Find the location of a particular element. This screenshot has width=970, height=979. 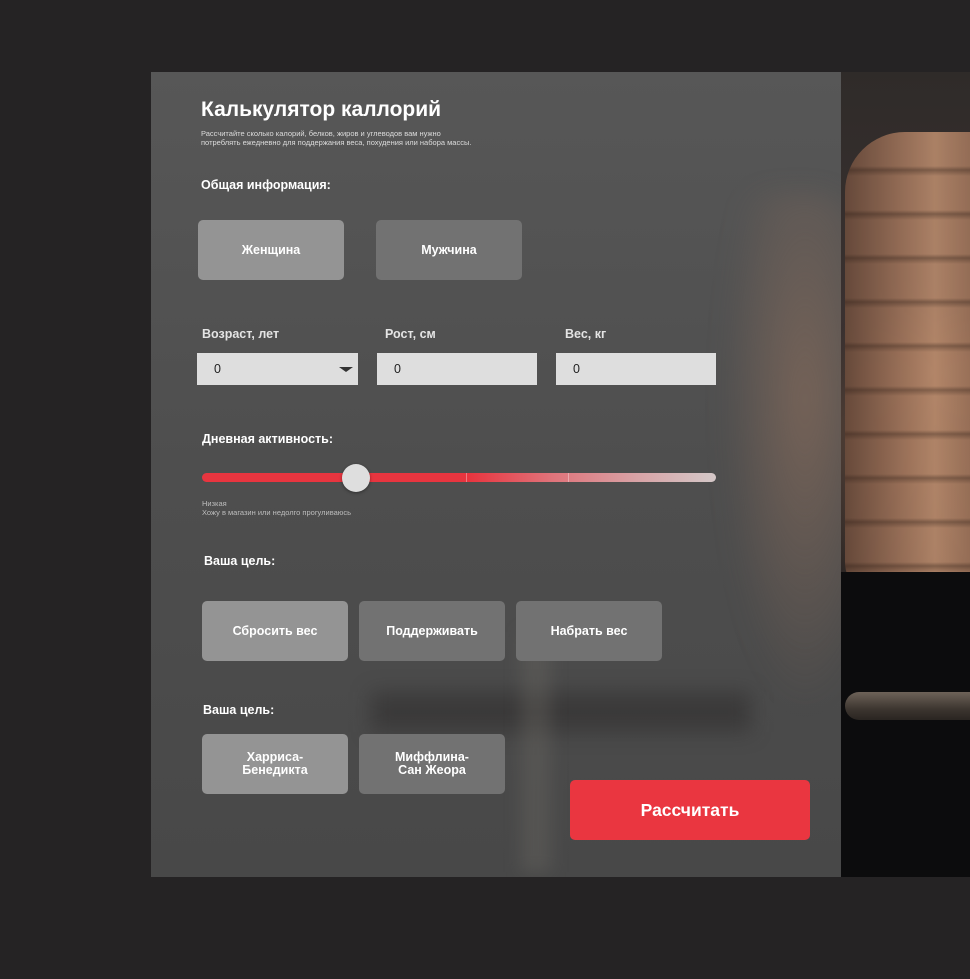

activity-label: Дневная активность: is located at coordinates (267, 439).